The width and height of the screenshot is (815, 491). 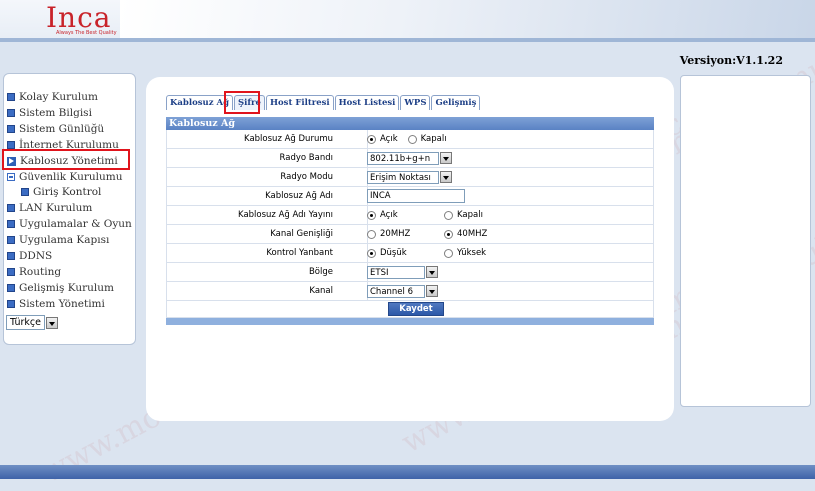 I want to click on sidebar-item-lan-kurulum: LAN Kurulum, so click(x=49, y=208).